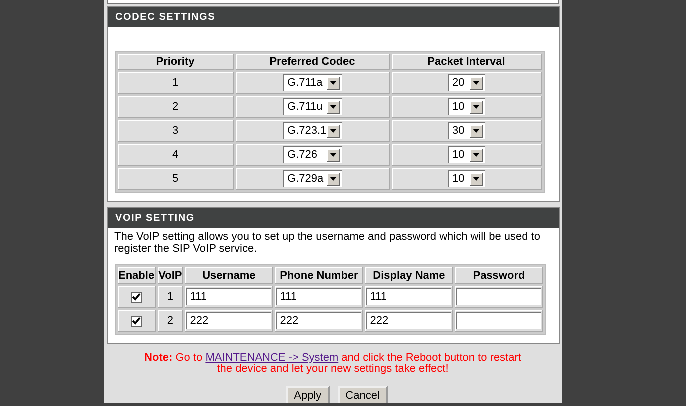 The height and width of the screenshot is (406, 686). What do you see at coordinates (467, 62) in the screenshot?
I see `column-header: Packet Interval` at bounding box center [467, 62].